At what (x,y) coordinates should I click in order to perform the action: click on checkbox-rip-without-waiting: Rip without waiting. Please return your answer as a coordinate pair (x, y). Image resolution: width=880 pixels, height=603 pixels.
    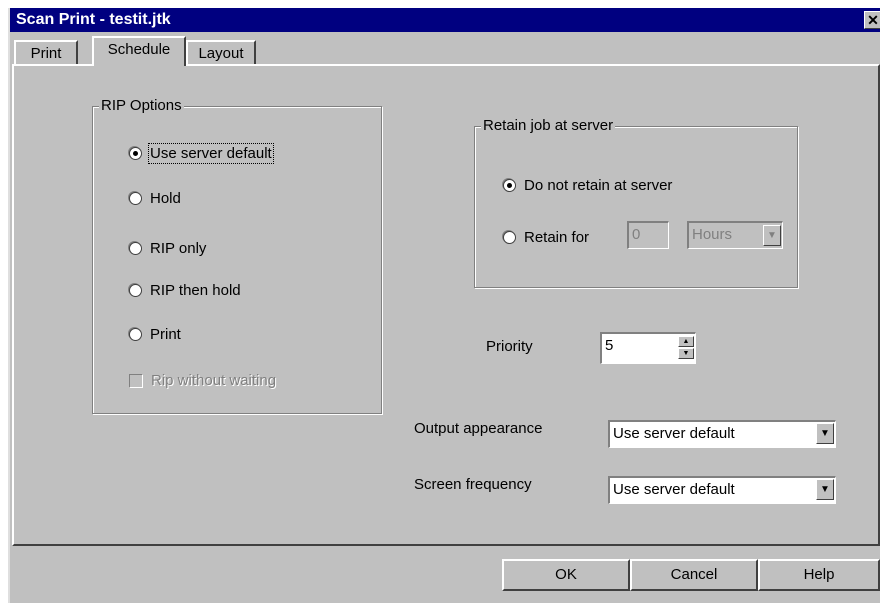
    Looking at the image, I should click on (202, 380).